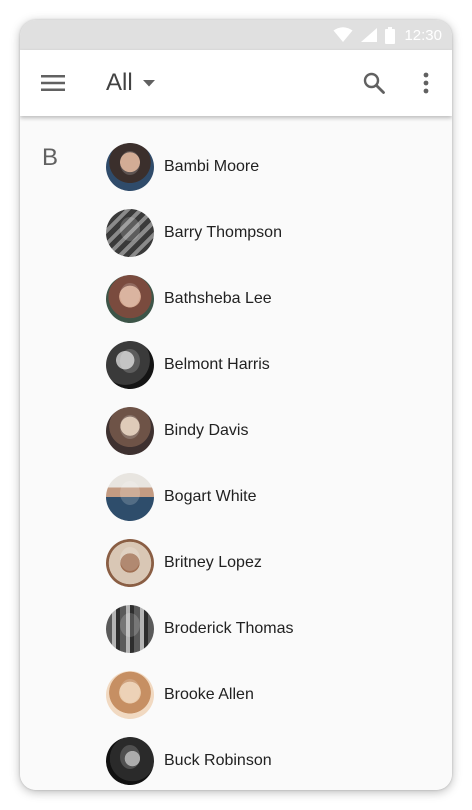 The image size is (472, 810). I want to click on contact-name: Bogart White, so click(210, 496).